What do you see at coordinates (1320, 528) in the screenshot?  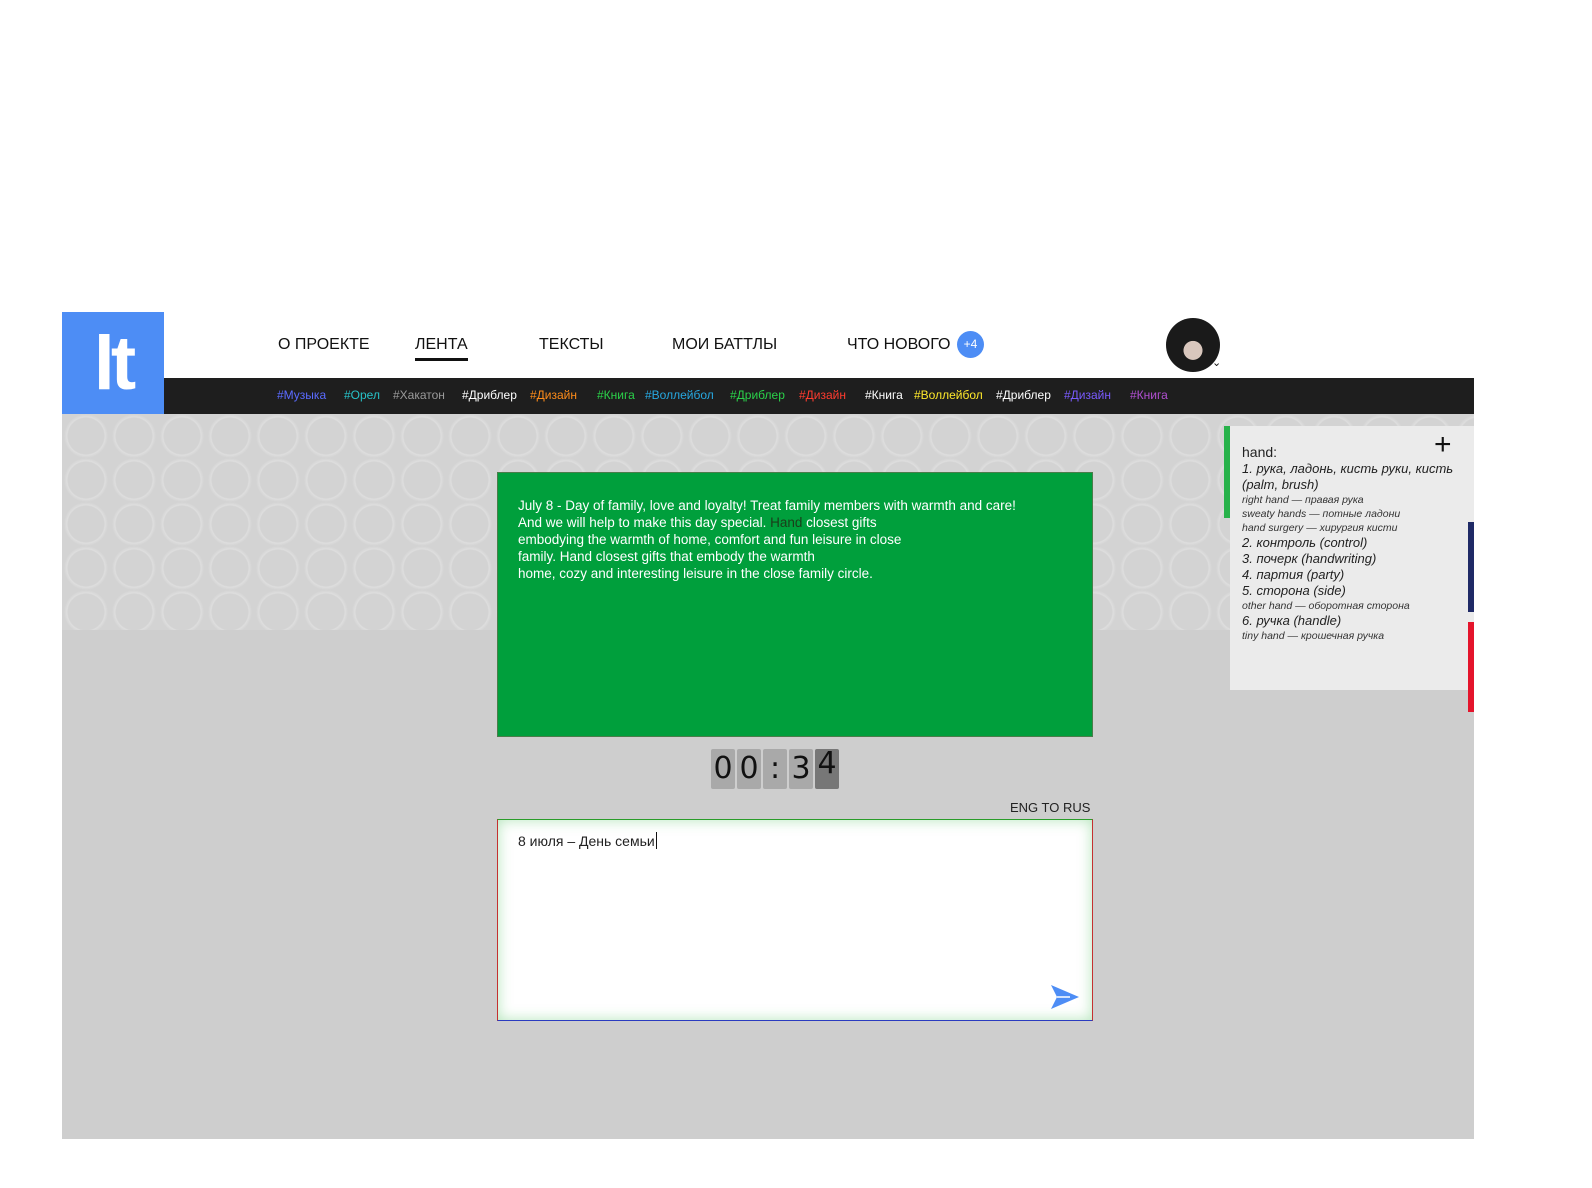 I see `example: hand surgery — хирургия кисти` at bounding box center [1320, 528].